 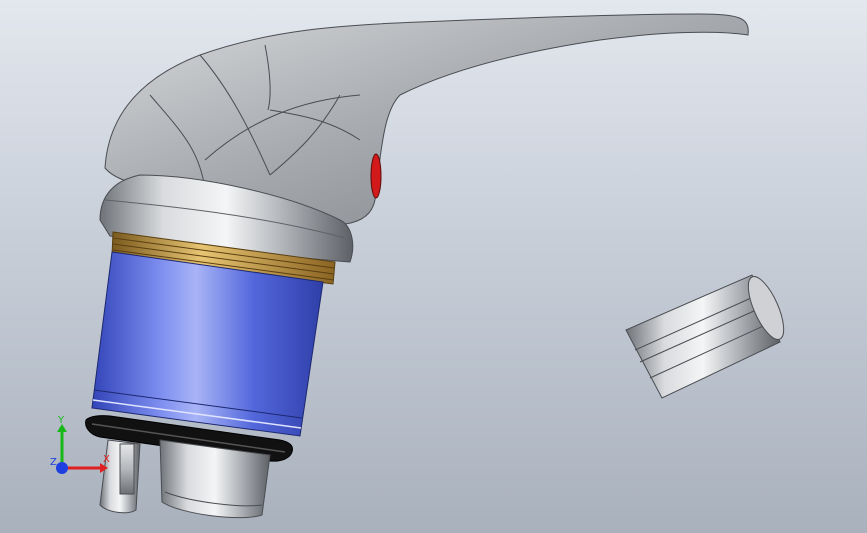 What do you see at coordinates (106, 459) in the screenshot?
I see `x-axis-label: X` at bounding box center [106, 459].